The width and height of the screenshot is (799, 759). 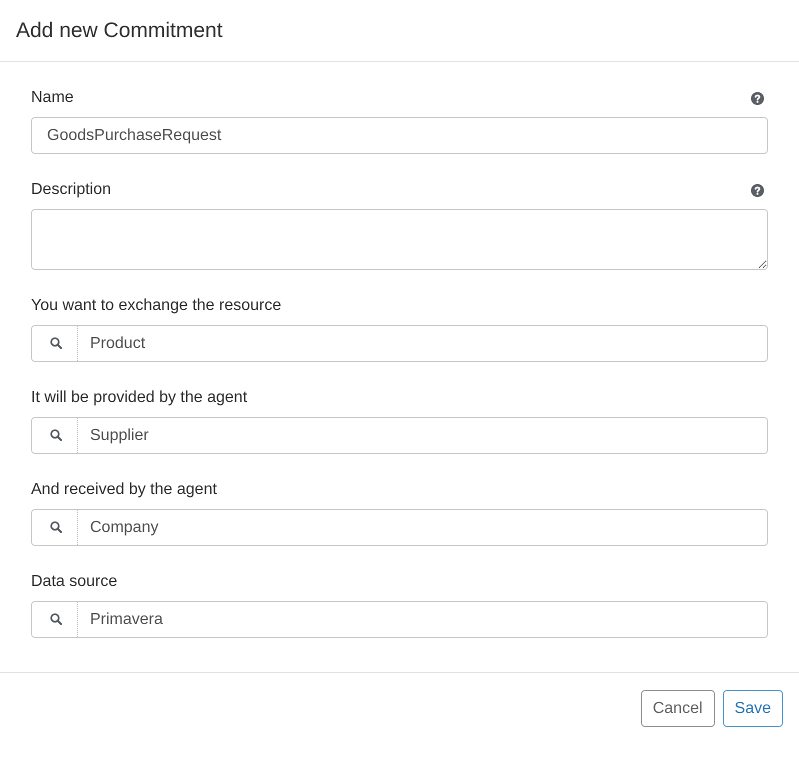 What do you see at coordinates (399, 435) in the screenshot?
I see `search-input: Supplier` at bounding box center [399, 435].